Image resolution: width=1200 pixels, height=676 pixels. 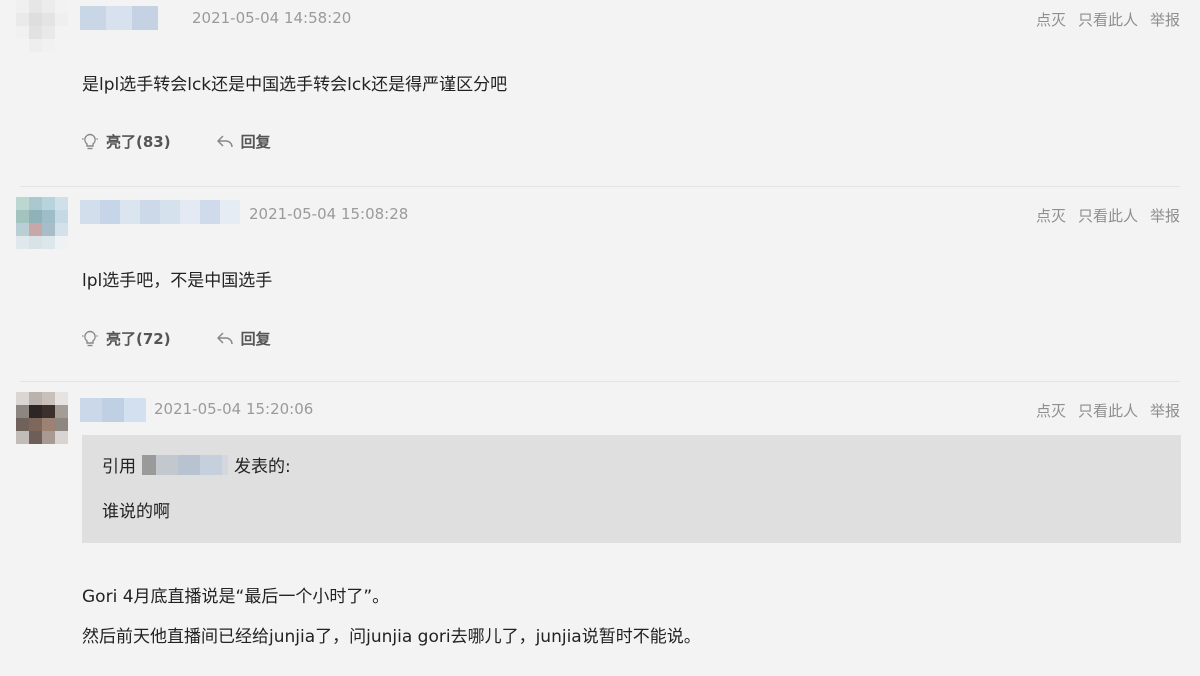 I want to click on comment-text: 是lpl选手转会lck还是中国选手转会lck还是得严谨区分吧, so click(x=295, y=85).